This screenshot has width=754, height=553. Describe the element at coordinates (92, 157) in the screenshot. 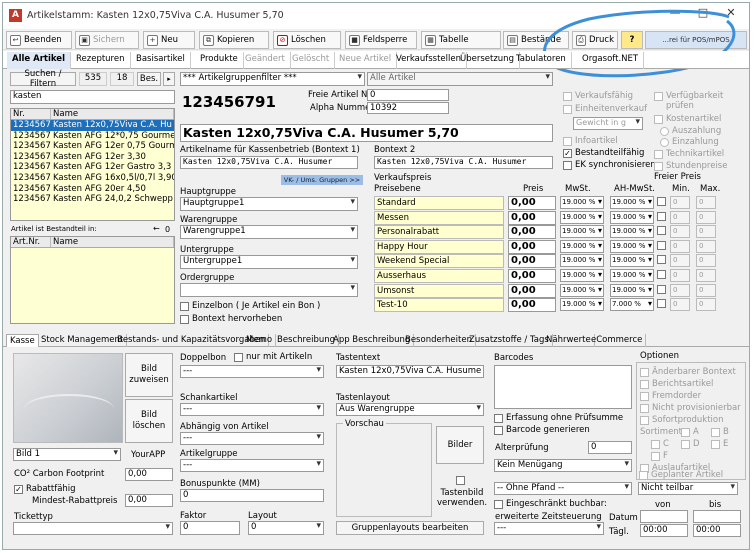

I see `article-row: 1234567 Kasten AFG 12er 3,30` at that location.